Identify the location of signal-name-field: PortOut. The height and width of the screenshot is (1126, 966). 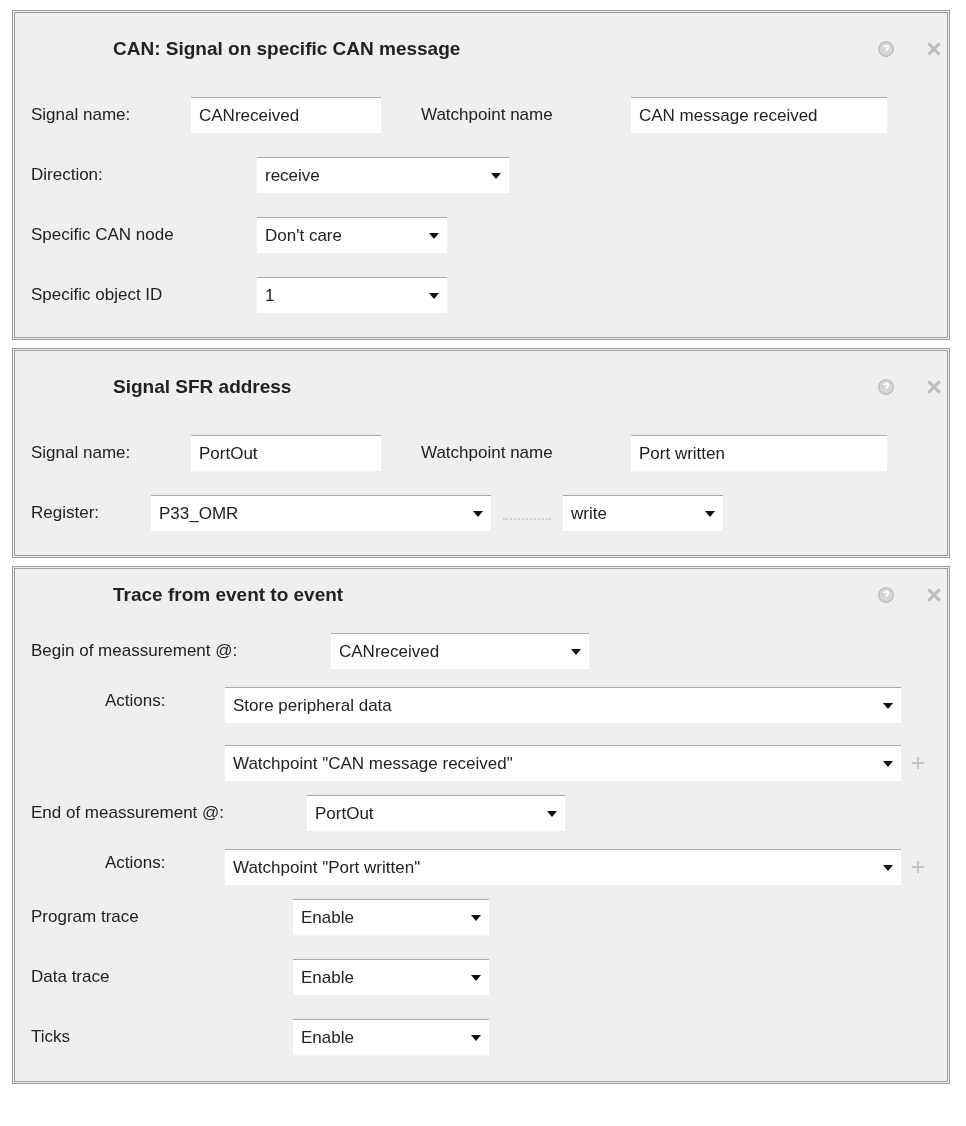
(286, 453).